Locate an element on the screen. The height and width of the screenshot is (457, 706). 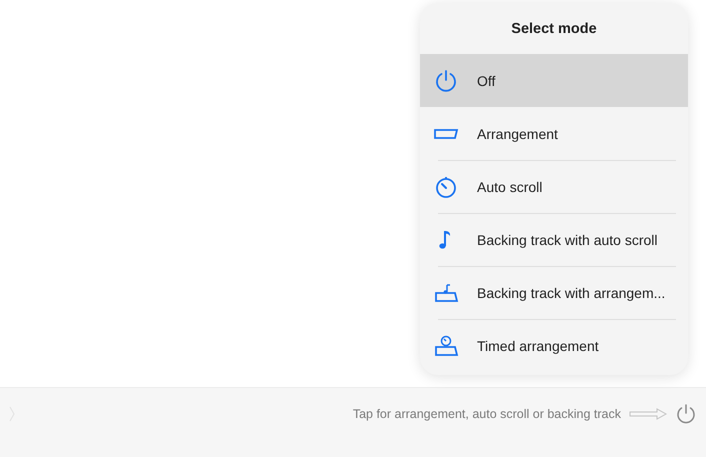
popover-title: Select mode is located at coordinates (554, 29).